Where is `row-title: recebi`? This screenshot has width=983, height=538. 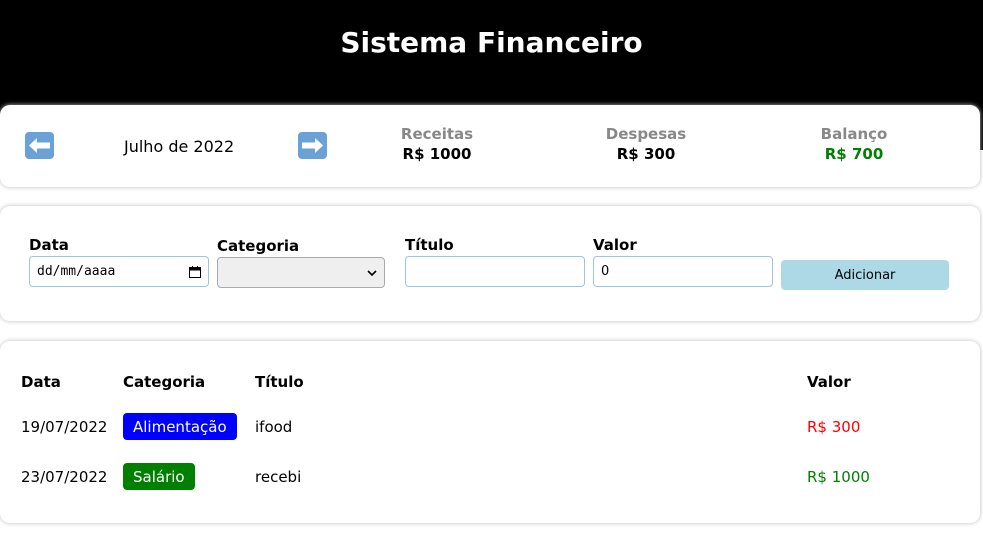
row-title: recebi is located at coordinates (278, 477).